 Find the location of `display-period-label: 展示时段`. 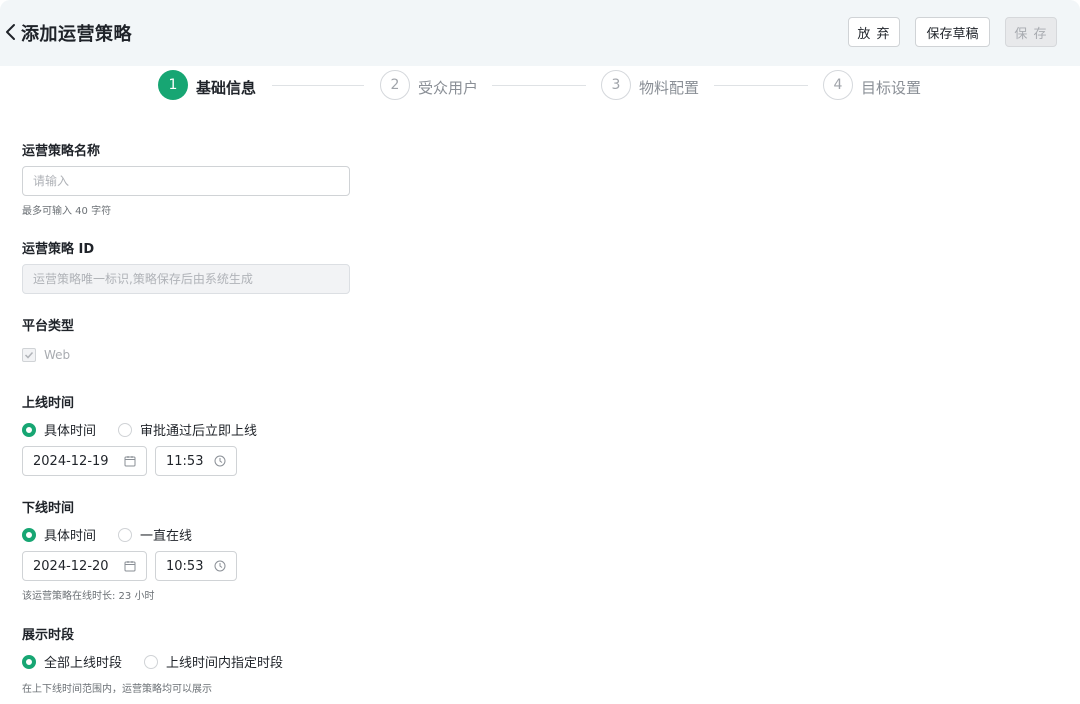

display-period-label: 展示时段 is located at coordinates (48, 635).